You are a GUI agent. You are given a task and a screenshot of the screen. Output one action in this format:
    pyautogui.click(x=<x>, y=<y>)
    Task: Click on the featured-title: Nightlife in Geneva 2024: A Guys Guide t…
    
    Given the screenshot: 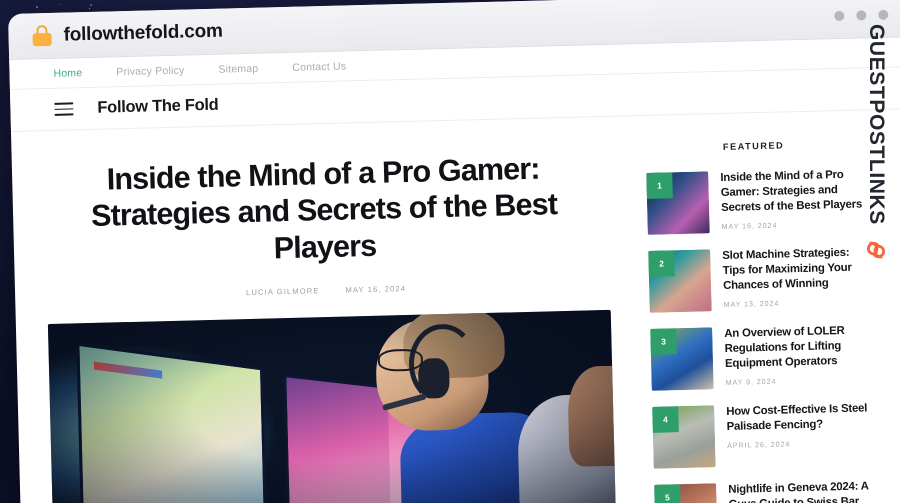 What is the action you would take?
    pyautogui.click(x=799, y=491)
    